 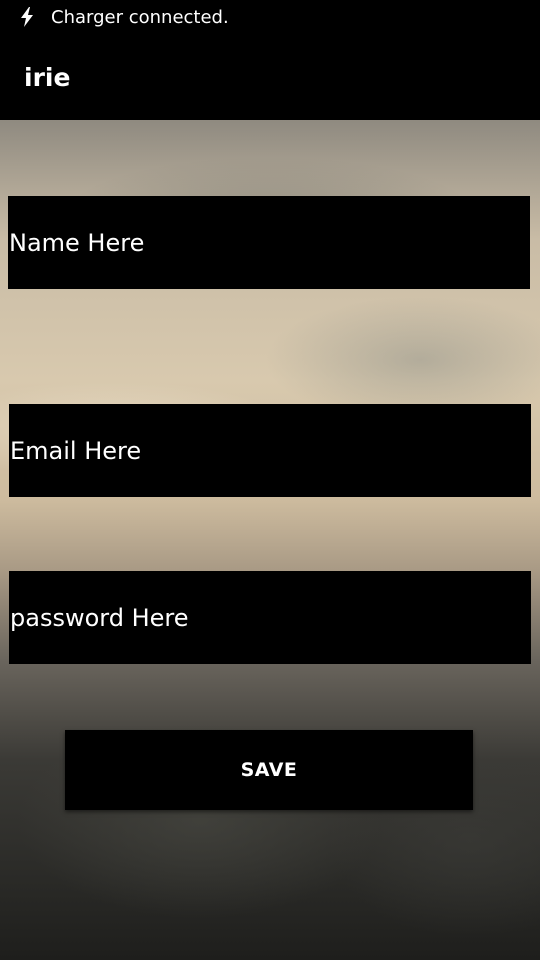 I want to click on app-title: irie, so click(x=47, y=77).